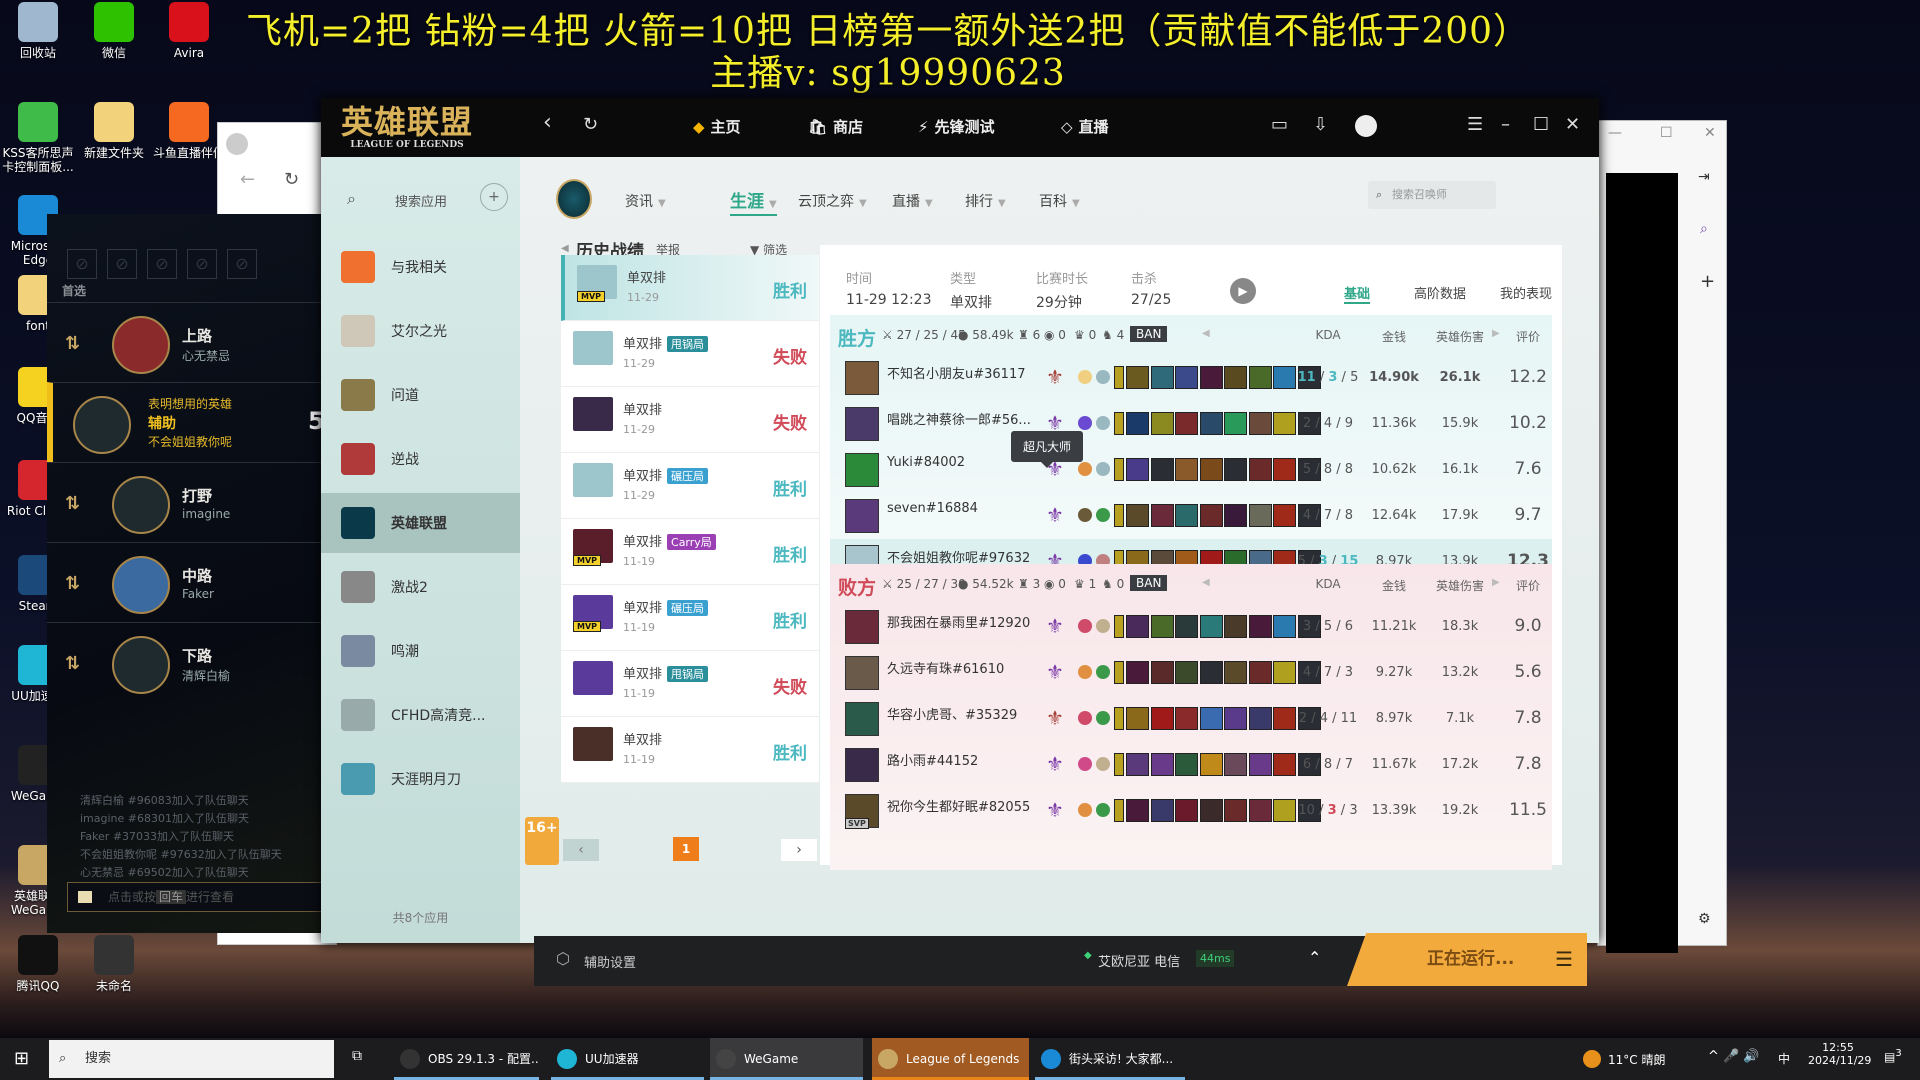  What do you see at coordinates (247, 179) in the screenshot?
I see `back-icon: ←` at bounding box center [247, 179].